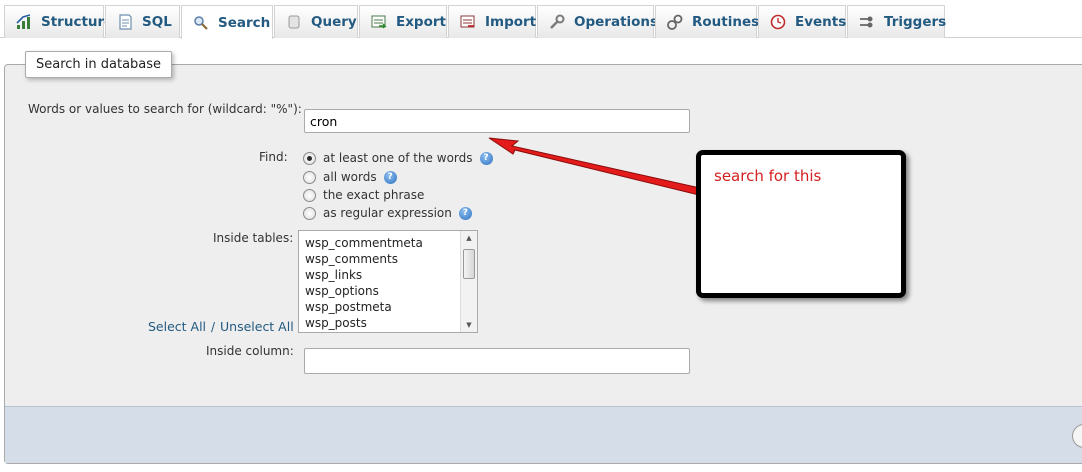  What do you see at coordinates (388, 275) in the screenshot?
I see `table-option: wsp_links` at bounding box center [388, 275].